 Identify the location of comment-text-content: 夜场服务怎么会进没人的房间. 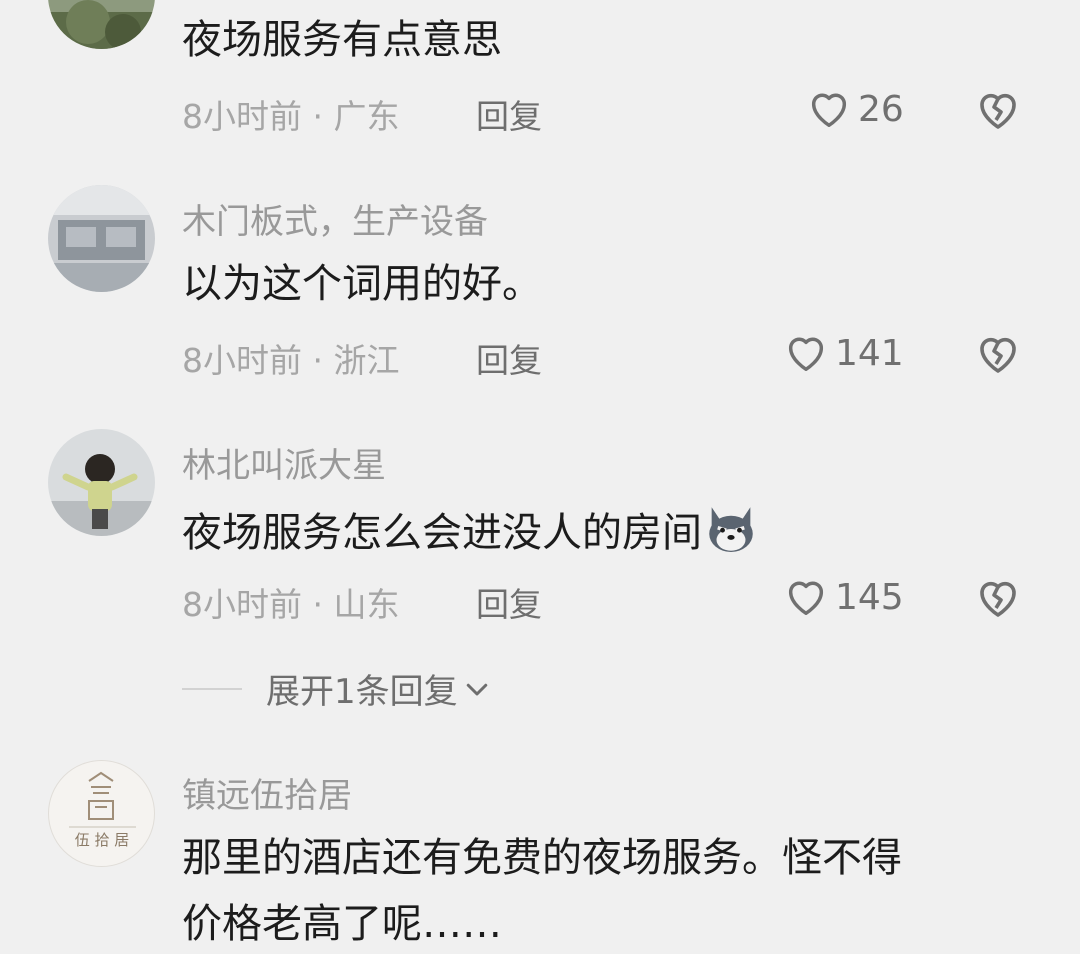
(442, 533).